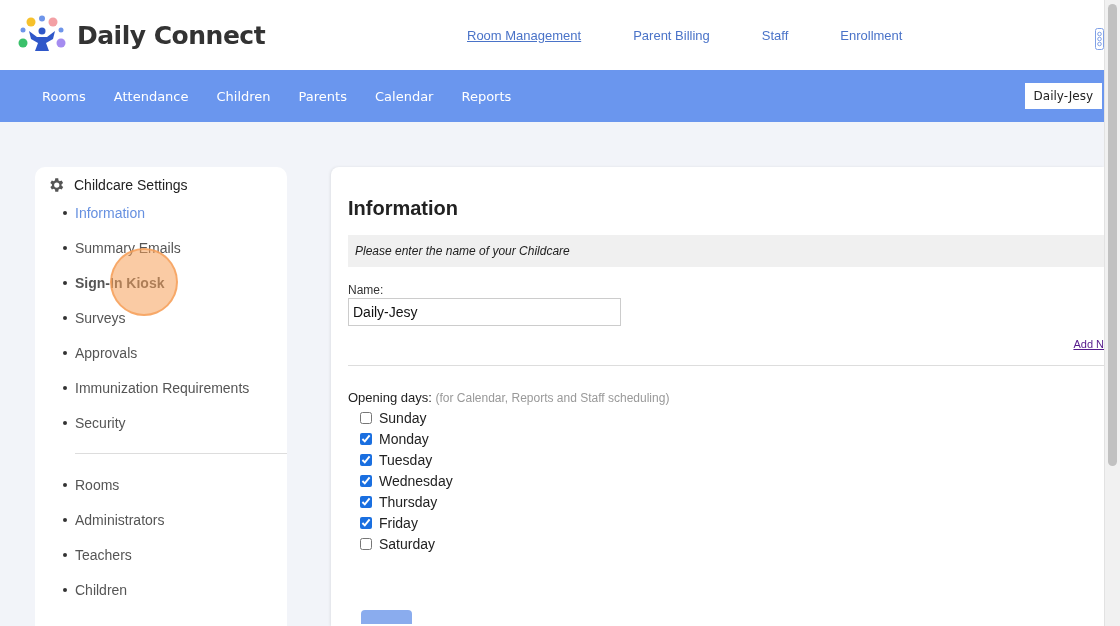 The image size is (1120, 626). Describe the element at coordinates (552, 398) in the screenshot. I see `opening-days-note: (for Calendar, Reports and Staff scheduling)` at that location.